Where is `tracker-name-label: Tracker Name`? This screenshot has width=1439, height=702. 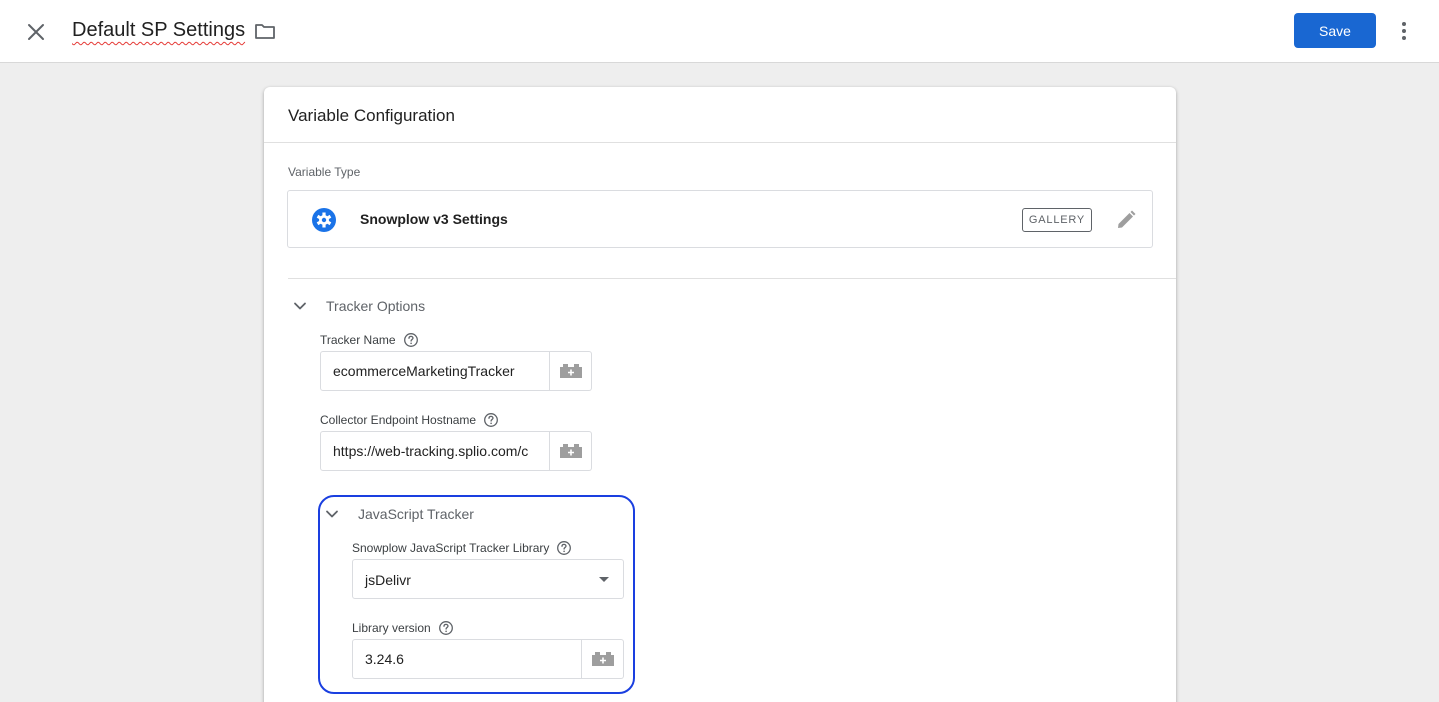 tracker-name-label: Tracker Name is located at coordinates (369, 340).